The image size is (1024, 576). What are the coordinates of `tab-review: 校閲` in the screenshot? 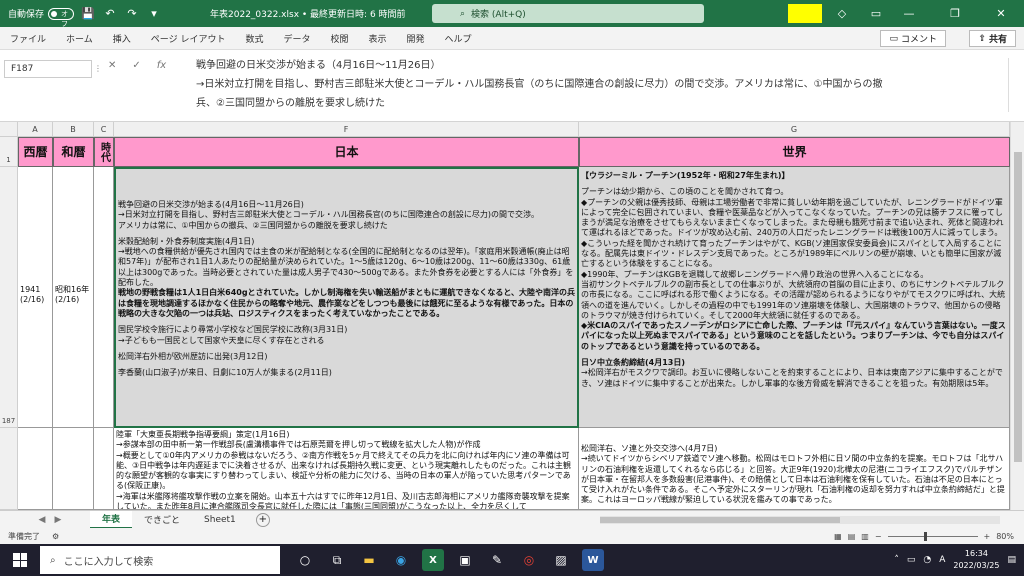 It's located at (339, 38).